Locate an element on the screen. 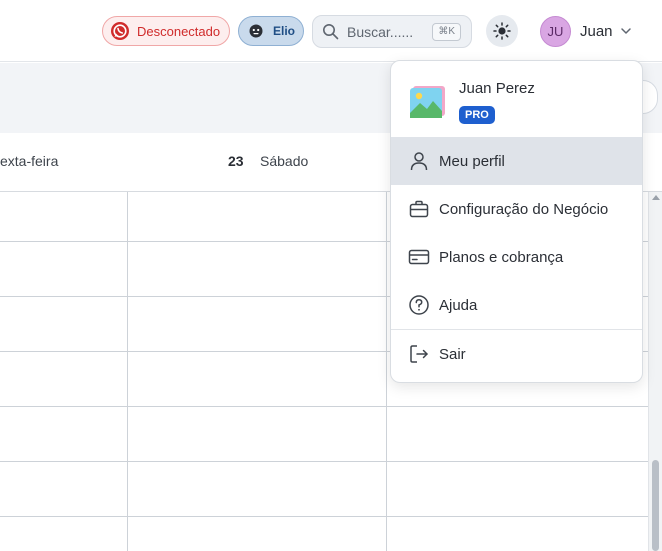 This screenshot has height=551, width=662. menu-item-label: Sair is located at coordinates (452, 354).